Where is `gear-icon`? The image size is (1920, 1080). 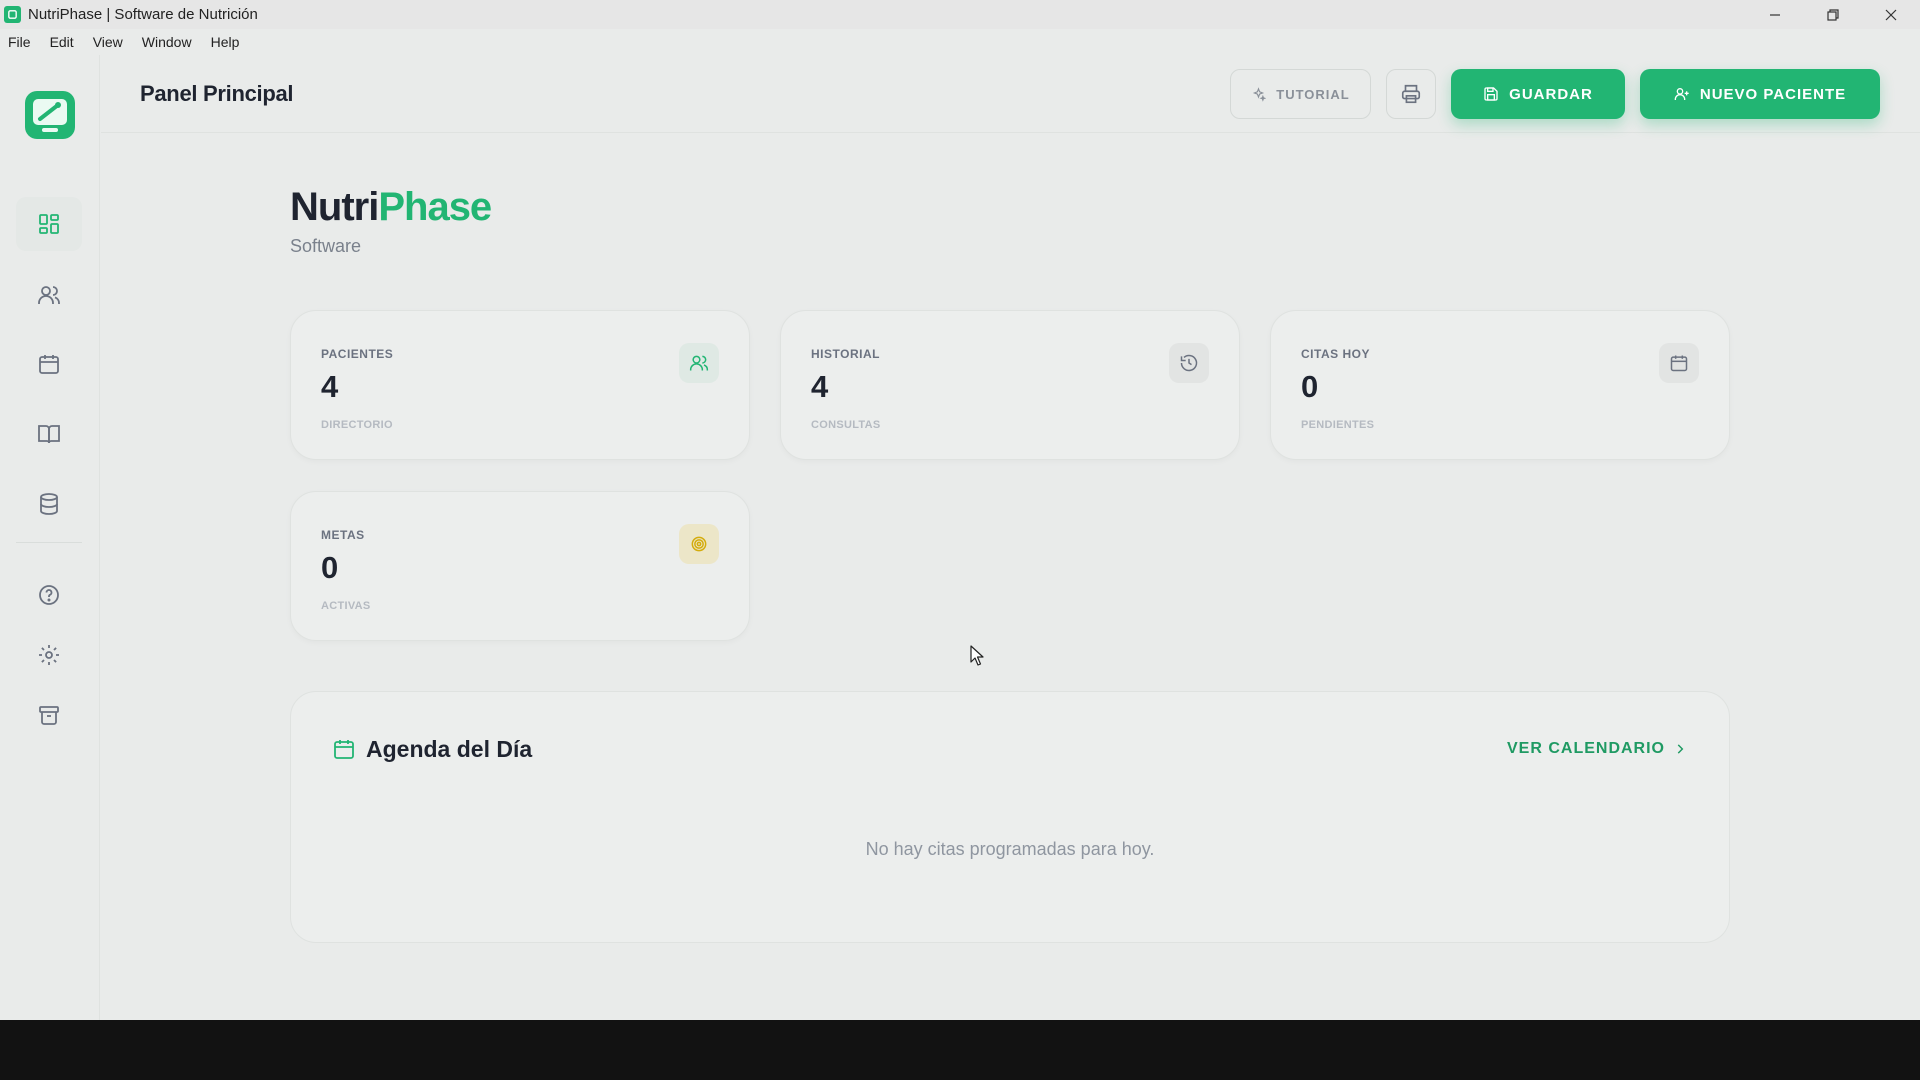 gear-icon is located at coordinates (49, 655).